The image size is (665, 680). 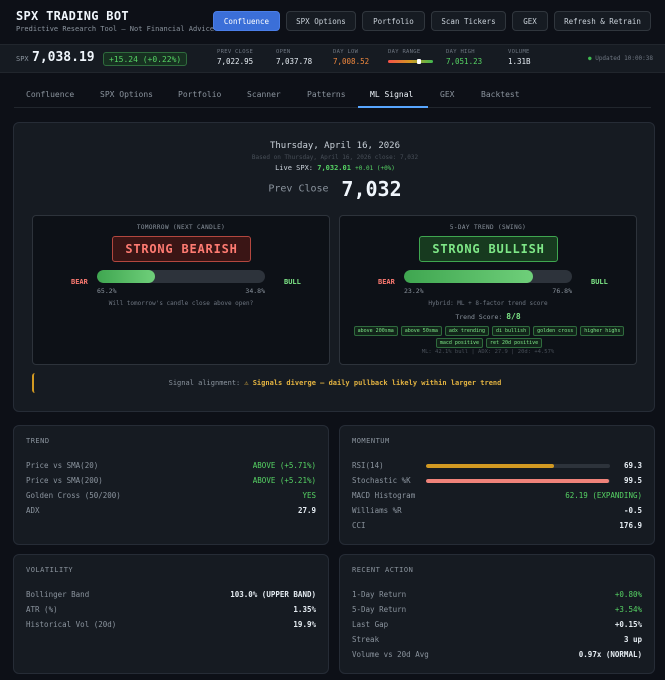 I want to click on ml-live-price: Live SPX: 7,032.01 +0.01 (+0%), so click(x=335, y=168).